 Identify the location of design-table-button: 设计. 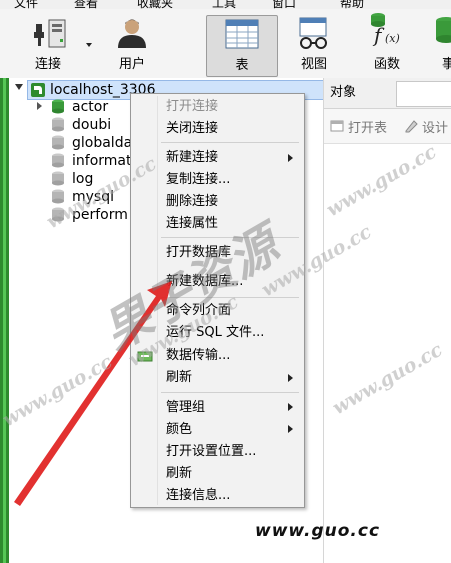
(435, 126).